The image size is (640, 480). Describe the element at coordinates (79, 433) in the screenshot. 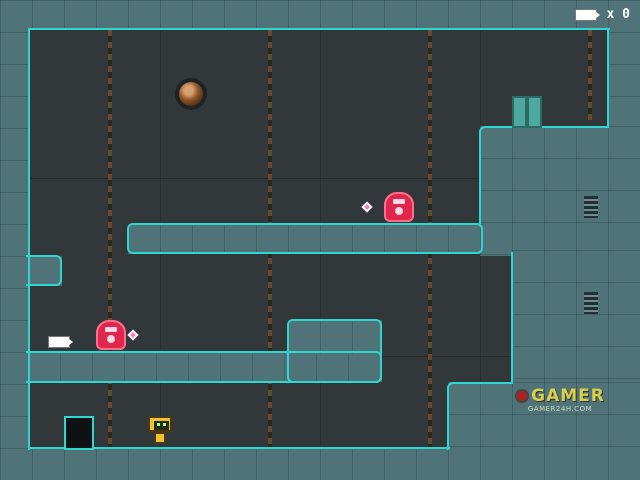

I see `entry-door` at that location.